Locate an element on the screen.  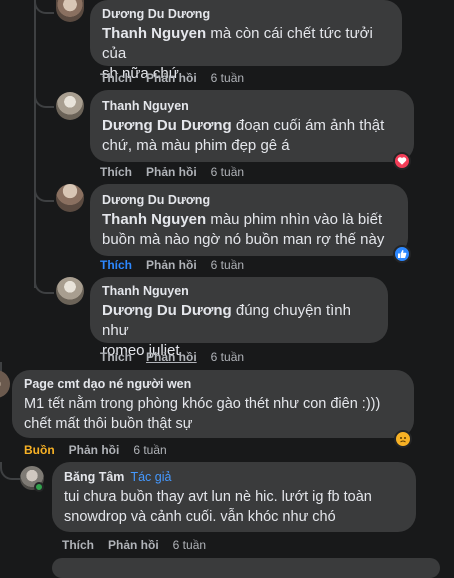
comment-actions: Buồn Phản hồi 6 tuần is located at coordinates (95, 450).